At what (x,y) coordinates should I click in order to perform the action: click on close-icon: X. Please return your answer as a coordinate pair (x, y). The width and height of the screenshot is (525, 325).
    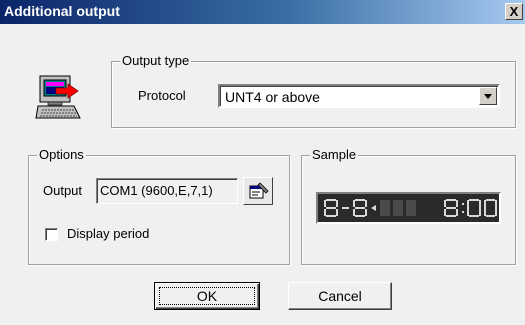
    Looking at the image, I should click on (514, 11).